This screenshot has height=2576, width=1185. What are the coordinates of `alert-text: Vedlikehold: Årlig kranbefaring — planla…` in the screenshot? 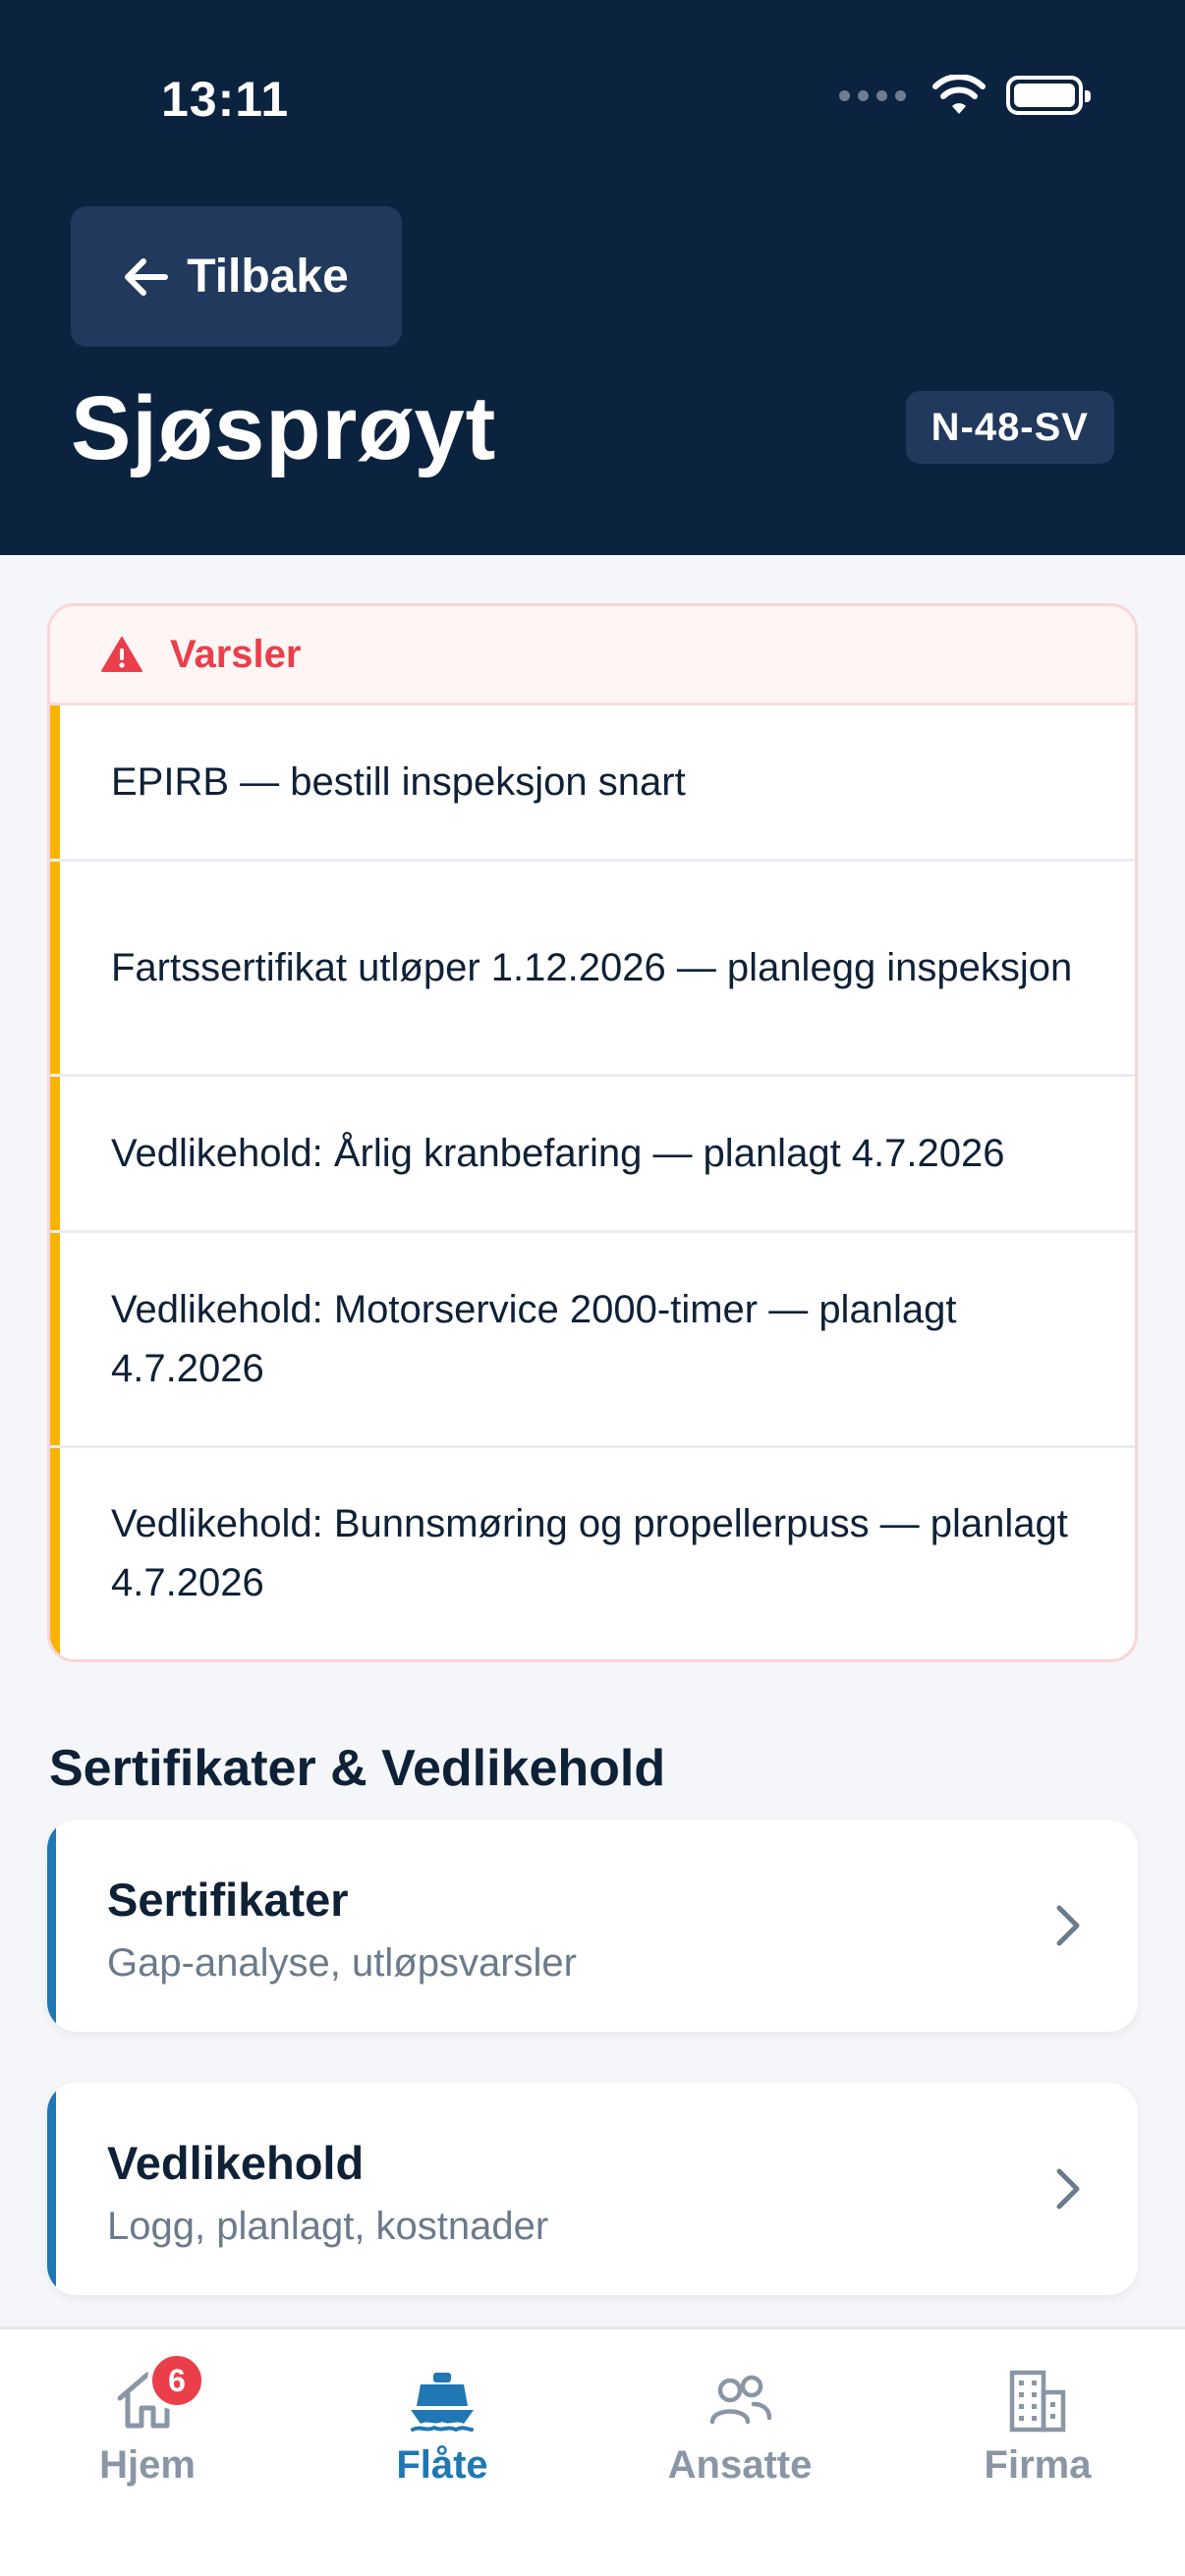 It's located at (558, 1153).